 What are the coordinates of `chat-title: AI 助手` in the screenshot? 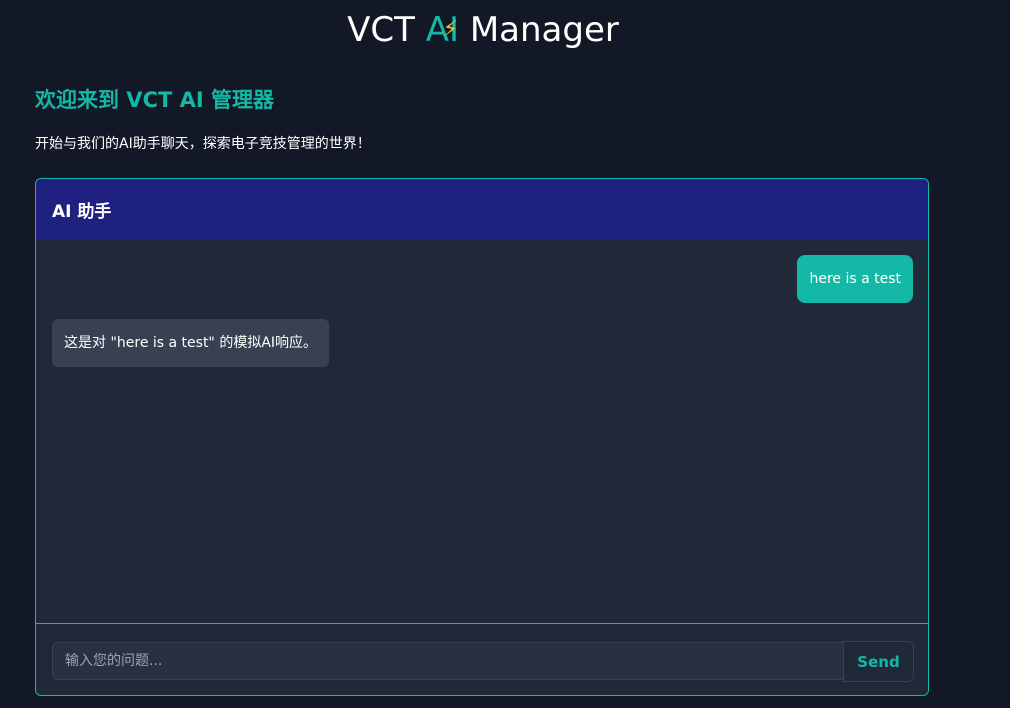 It's located at (82, 211).